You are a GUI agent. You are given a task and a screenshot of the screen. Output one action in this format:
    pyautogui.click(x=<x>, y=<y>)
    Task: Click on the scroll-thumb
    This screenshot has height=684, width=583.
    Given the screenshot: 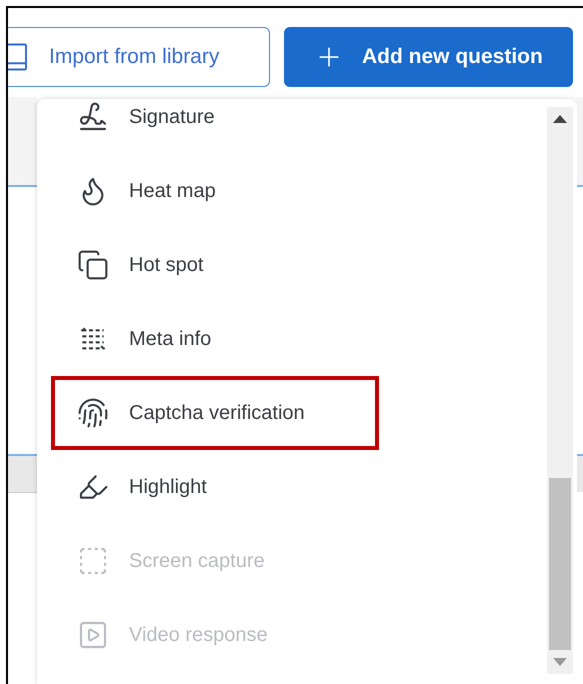 What is the action you would take?
    pyautogui.click(x=560, y=564)
    